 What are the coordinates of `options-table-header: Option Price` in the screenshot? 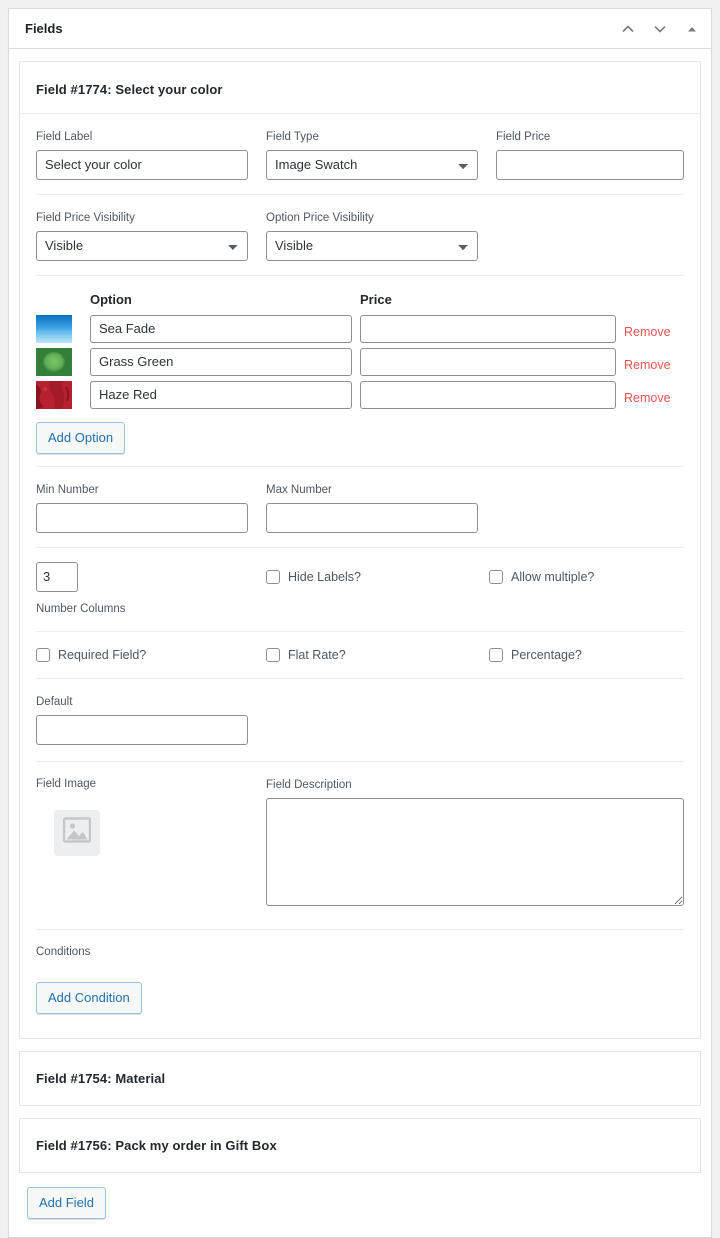 It's located at (360, 300).